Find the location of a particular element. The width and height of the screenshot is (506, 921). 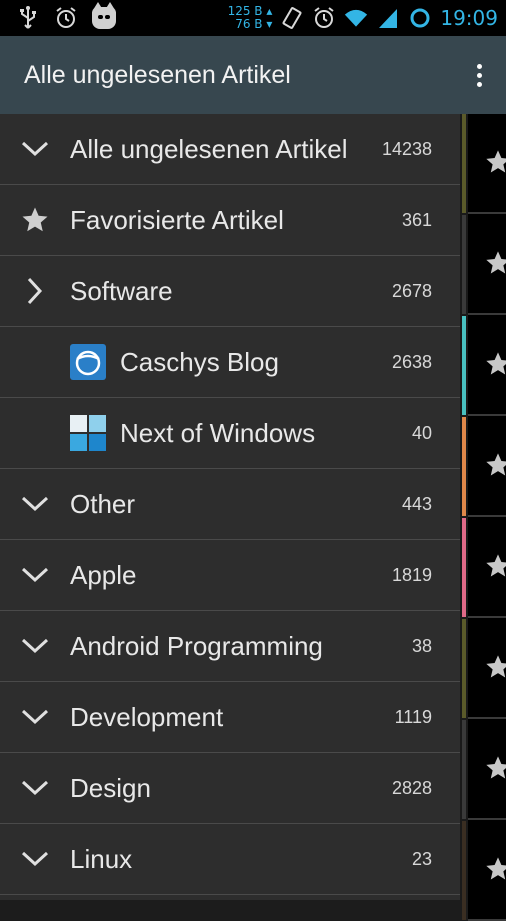

drawer-item-label: Alle ungelesenen Artikel is located at coordinates (209, 148).